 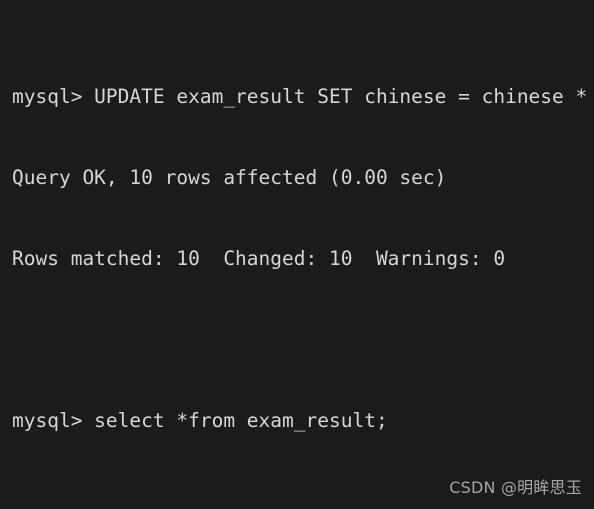 I want to click on result-rows-matched: Rows matched: 10 Changed: 10 Warnings: 0, so click(x=259, y=258).